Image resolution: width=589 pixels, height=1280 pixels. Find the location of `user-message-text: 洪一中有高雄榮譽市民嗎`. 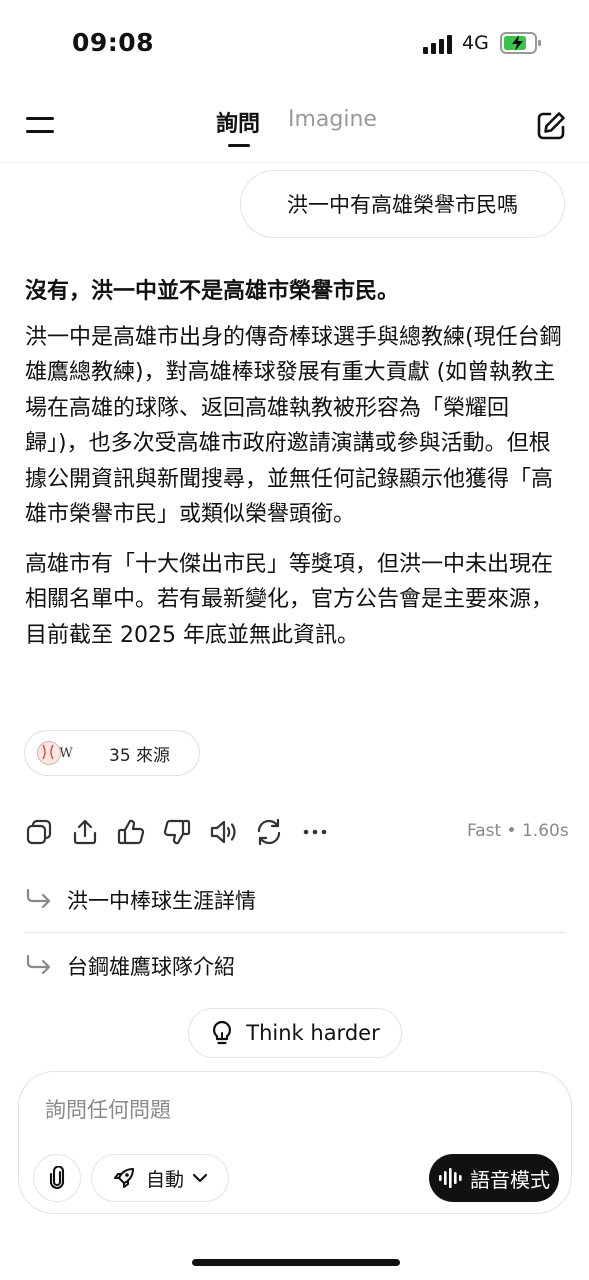

user-message-text: 洪一中有高雄榮譽市民嗎 is located at coordinates (402, 205).